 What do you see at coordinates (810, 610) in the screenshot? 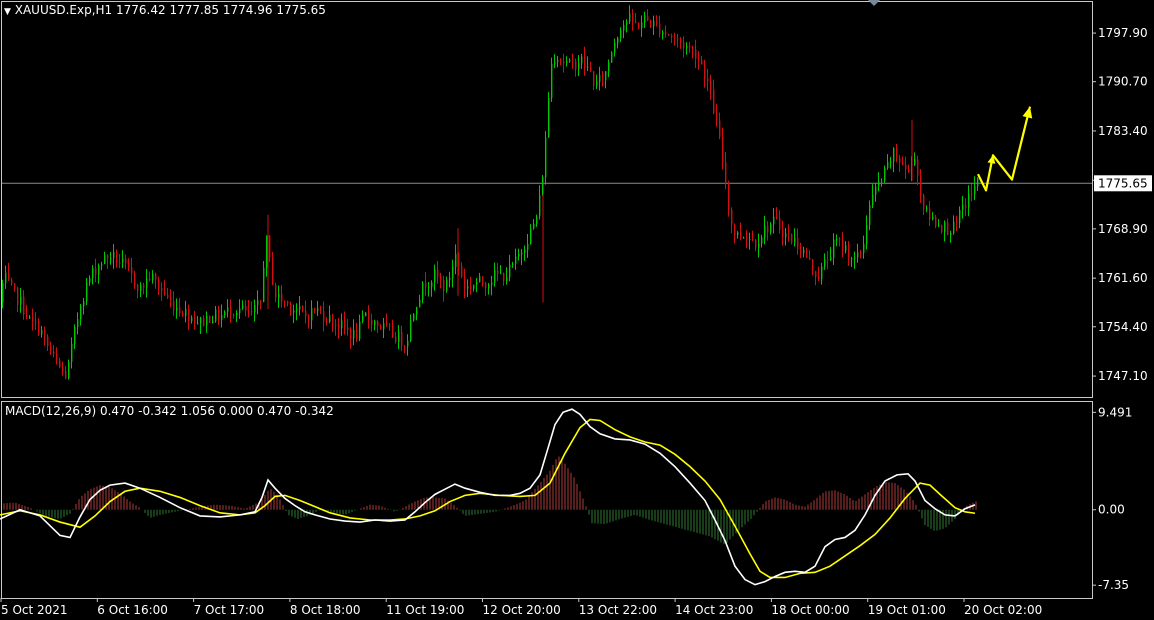
I see `time-tick-label: 18 Oct 00:00` at bounding box center [810, 610].